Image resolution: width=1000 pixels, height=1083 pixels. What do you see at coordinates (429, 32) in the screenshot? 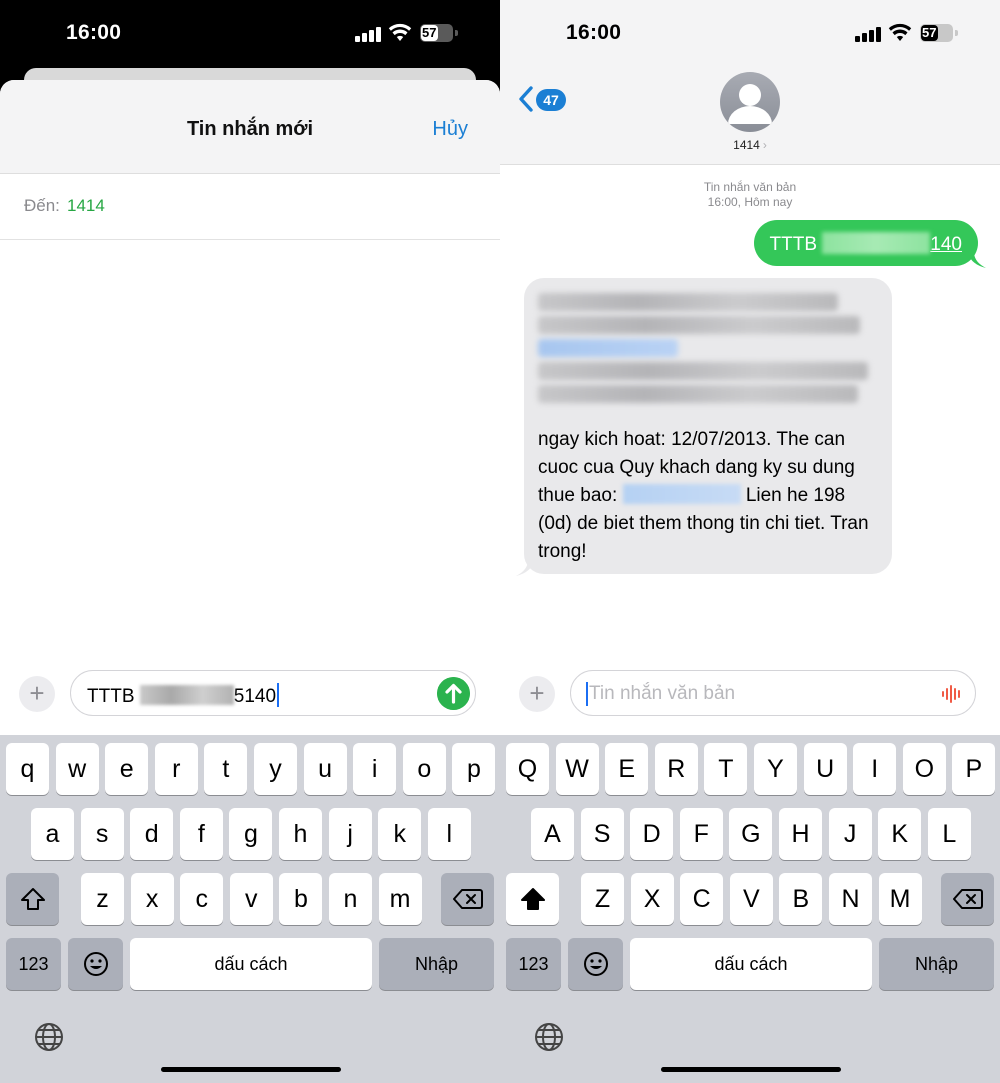
I see `battery-level: 57` at bounding box center [429, 32].